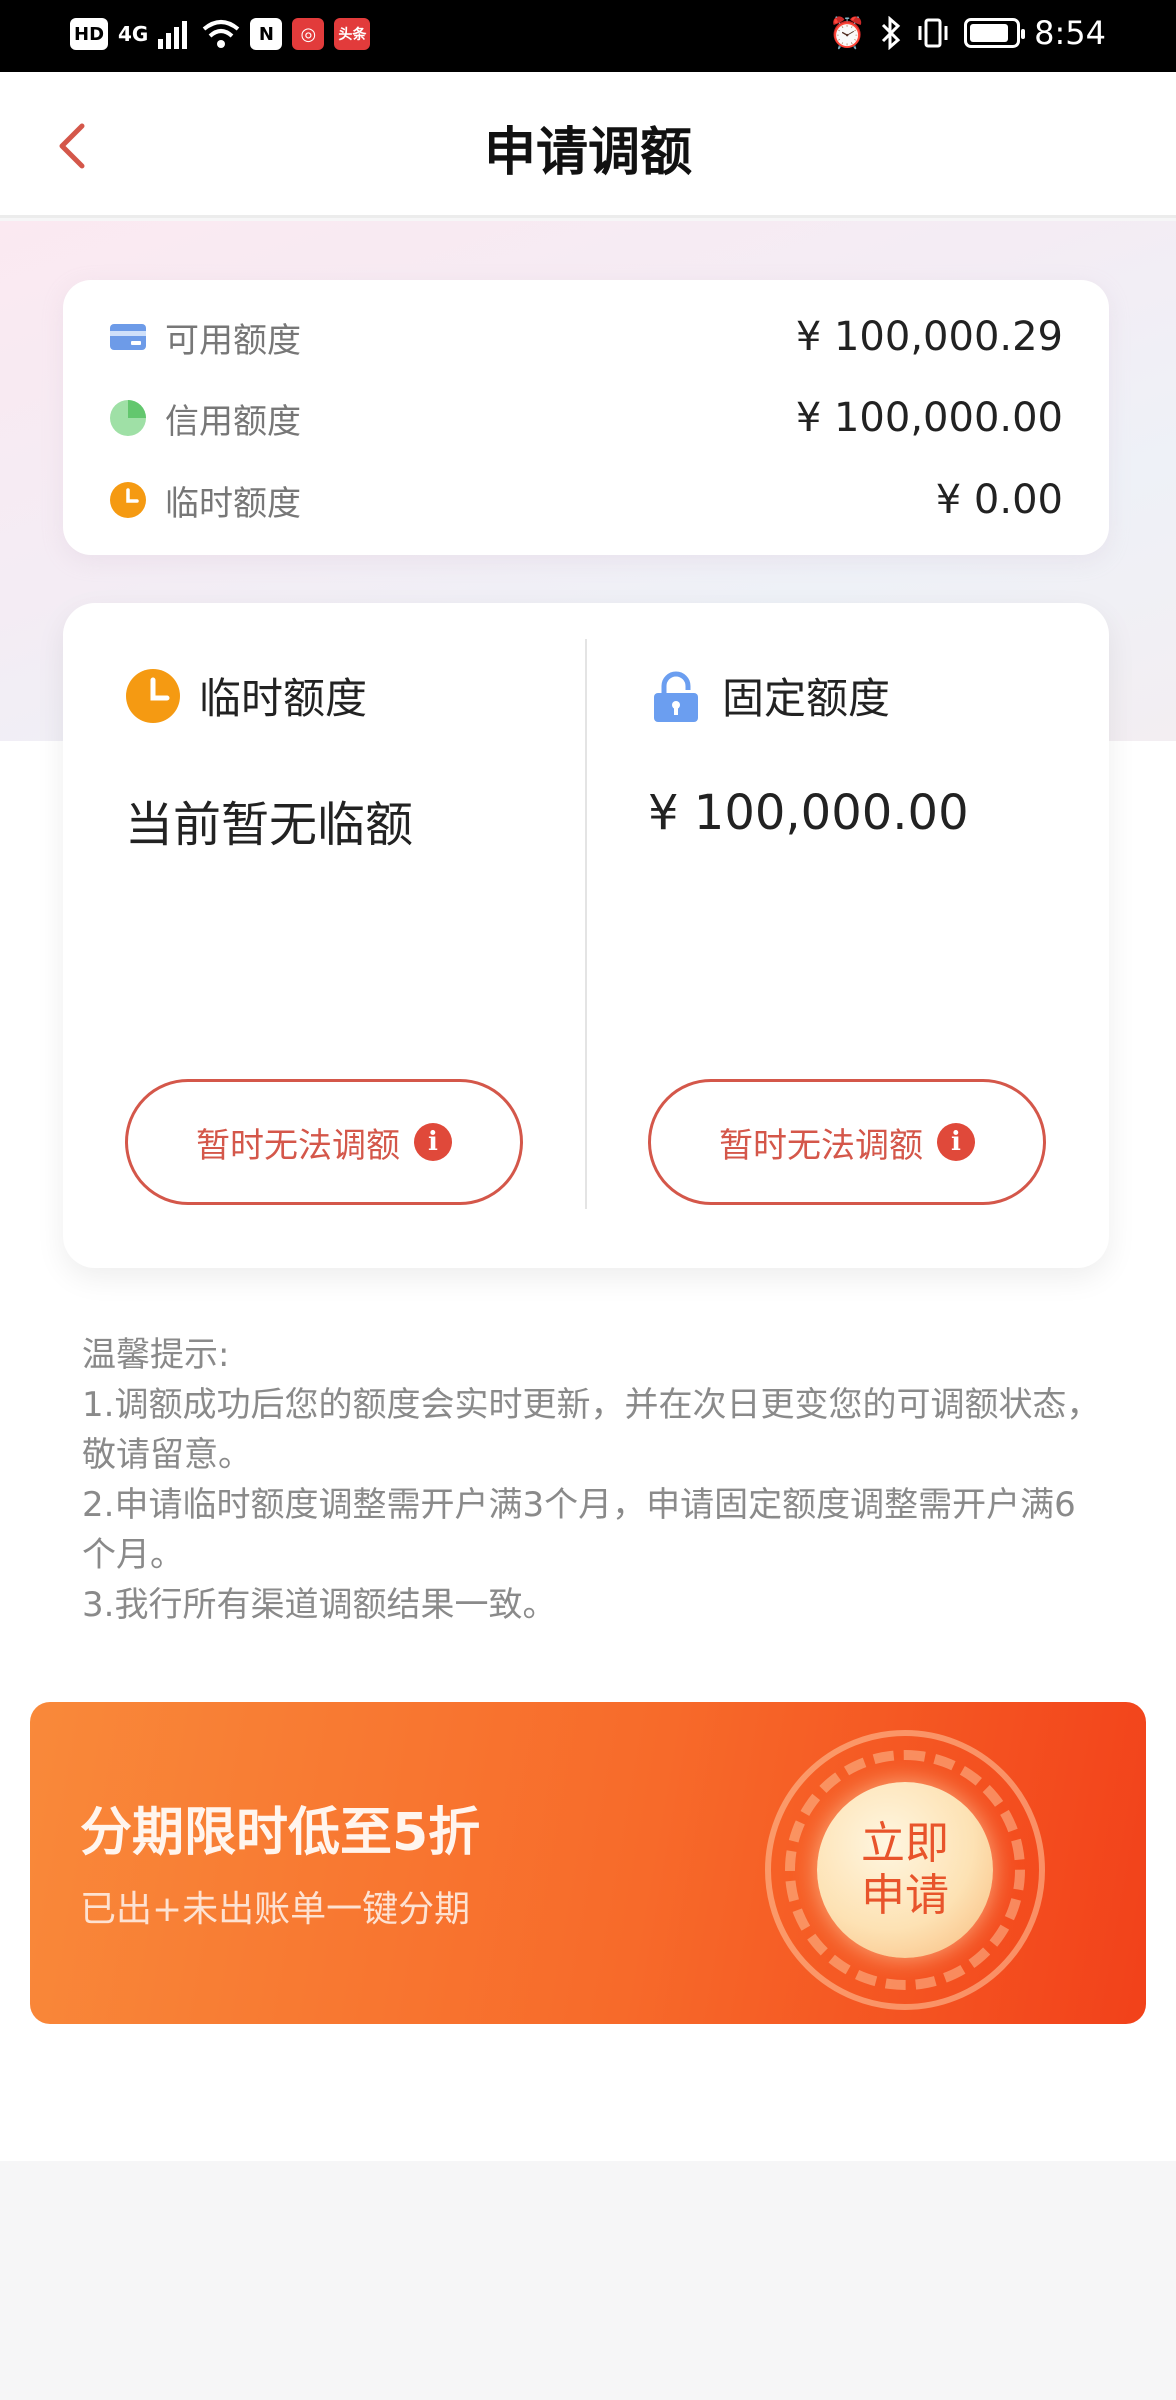  What do you see at coordinates (676, 696) in the screenshot?
I see `lock-icon` at bounding box center [676, 696].